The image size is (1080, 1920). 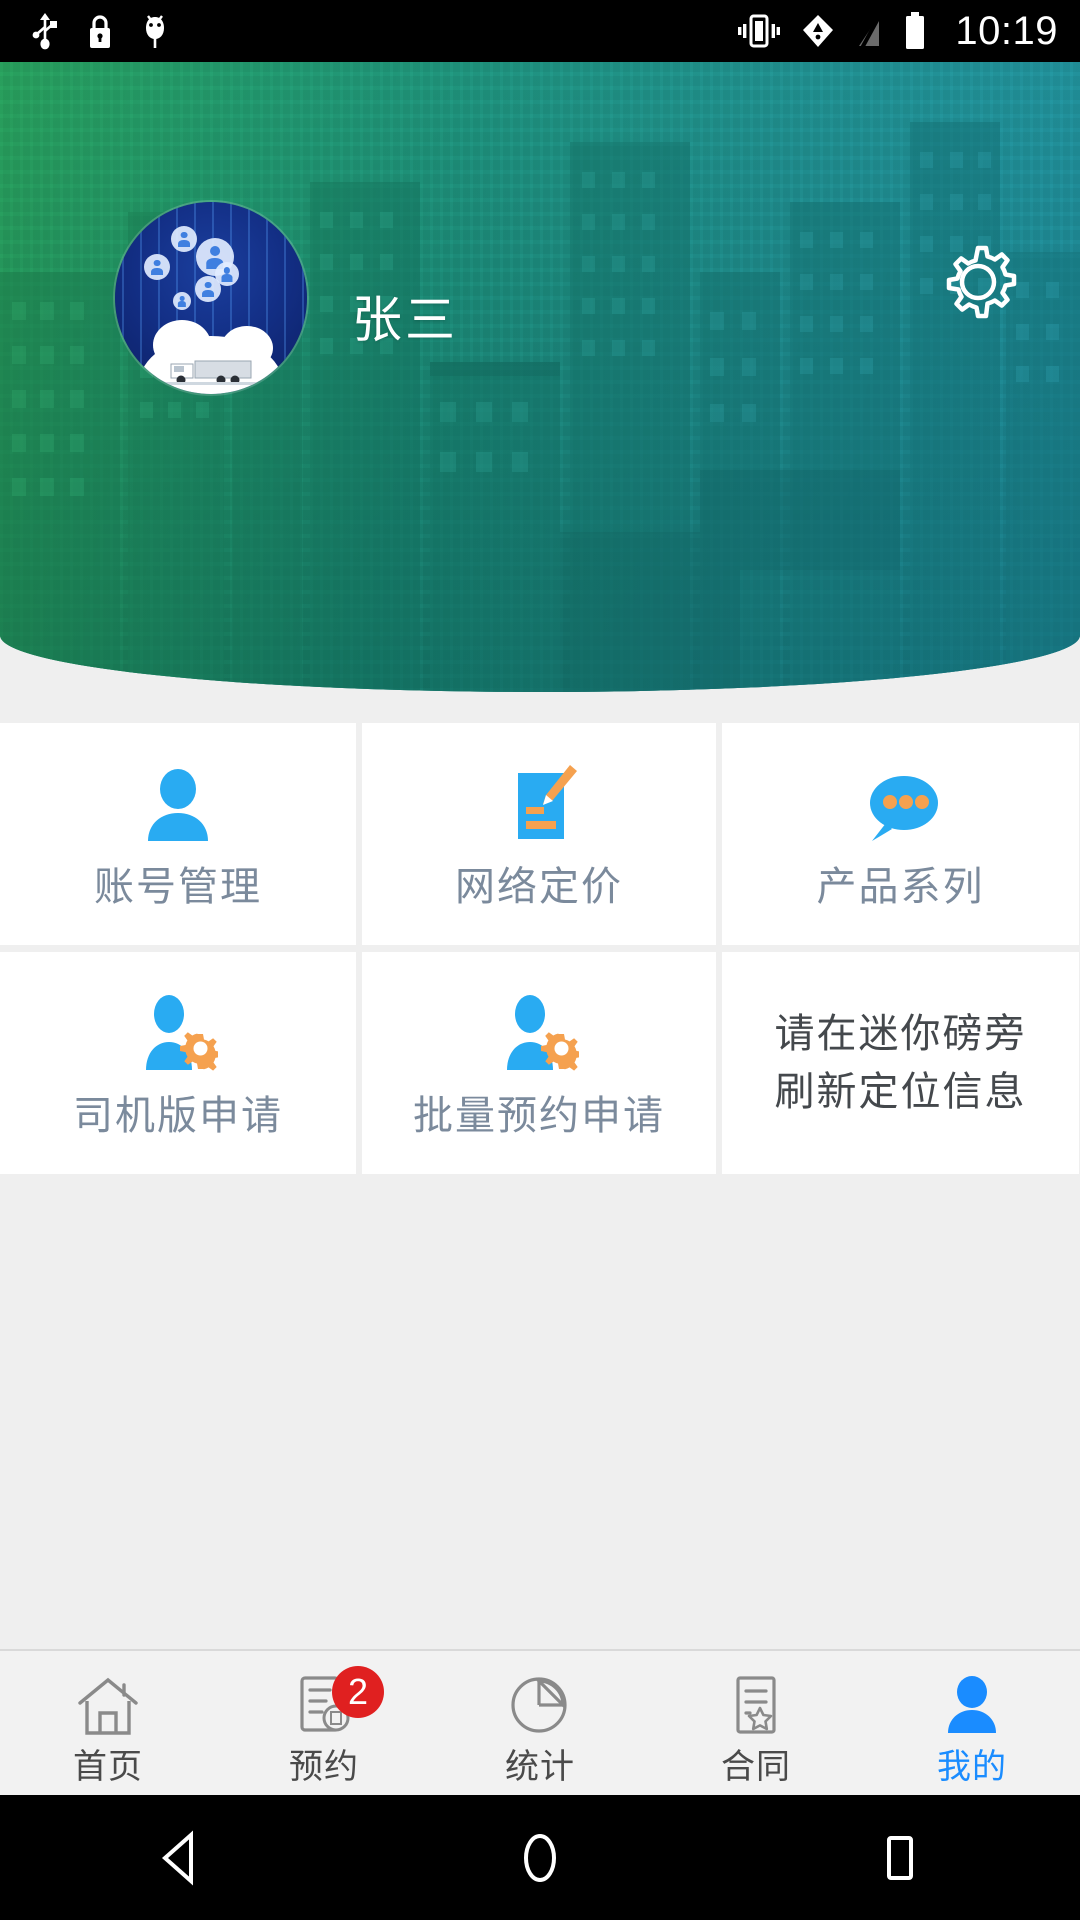 I want to click on note-line-1: 请在迷你磅旁, so click(x=900, y=1034).